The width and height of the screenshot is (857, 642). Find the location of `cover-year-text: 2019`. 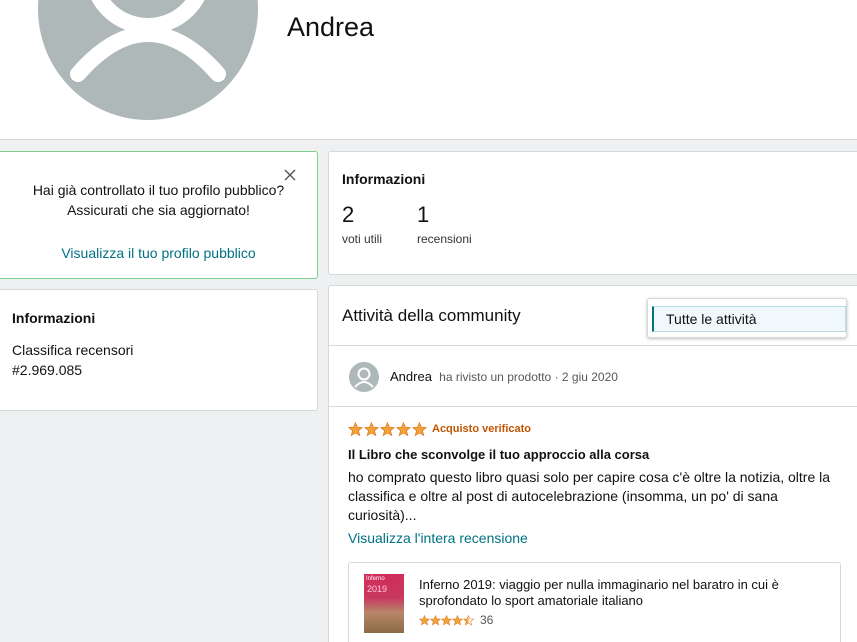

cover-year-text: 2019 is located at coordinates (377, 589).